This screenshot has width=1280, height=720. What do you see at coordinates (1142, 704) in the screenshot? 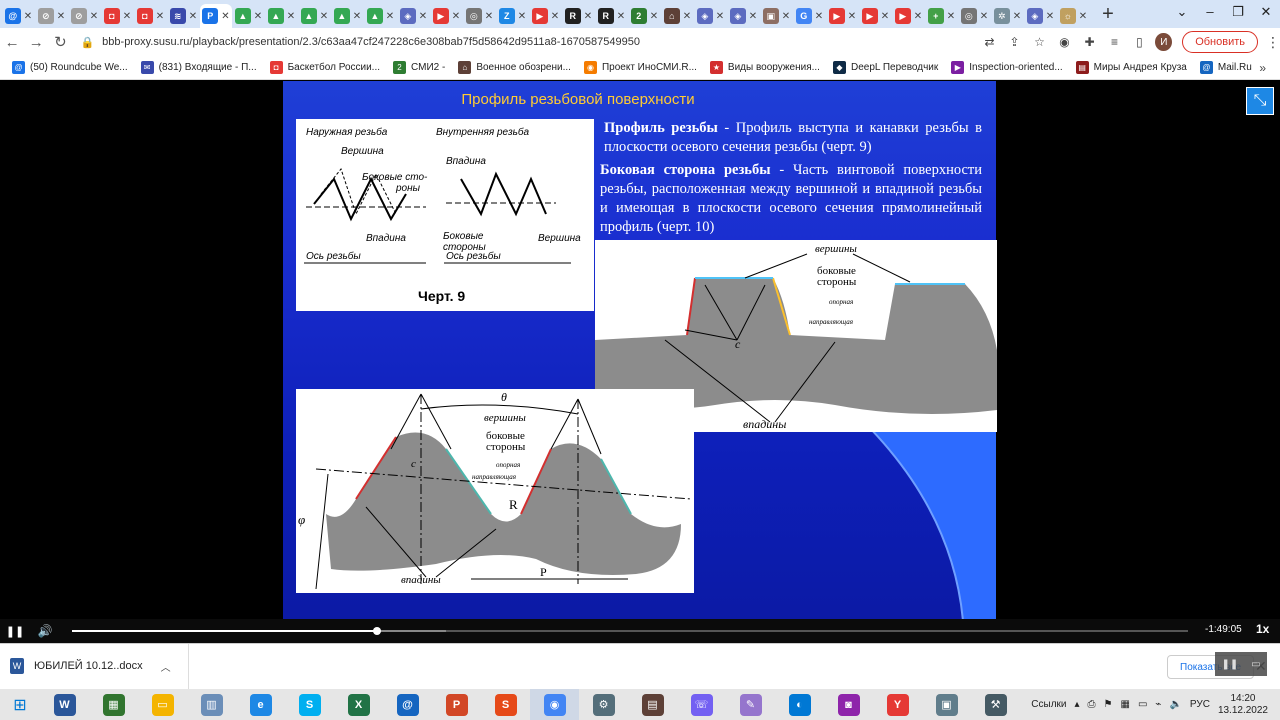
I see `monitor-icon: ▭` at bounding box center [1142, 704].